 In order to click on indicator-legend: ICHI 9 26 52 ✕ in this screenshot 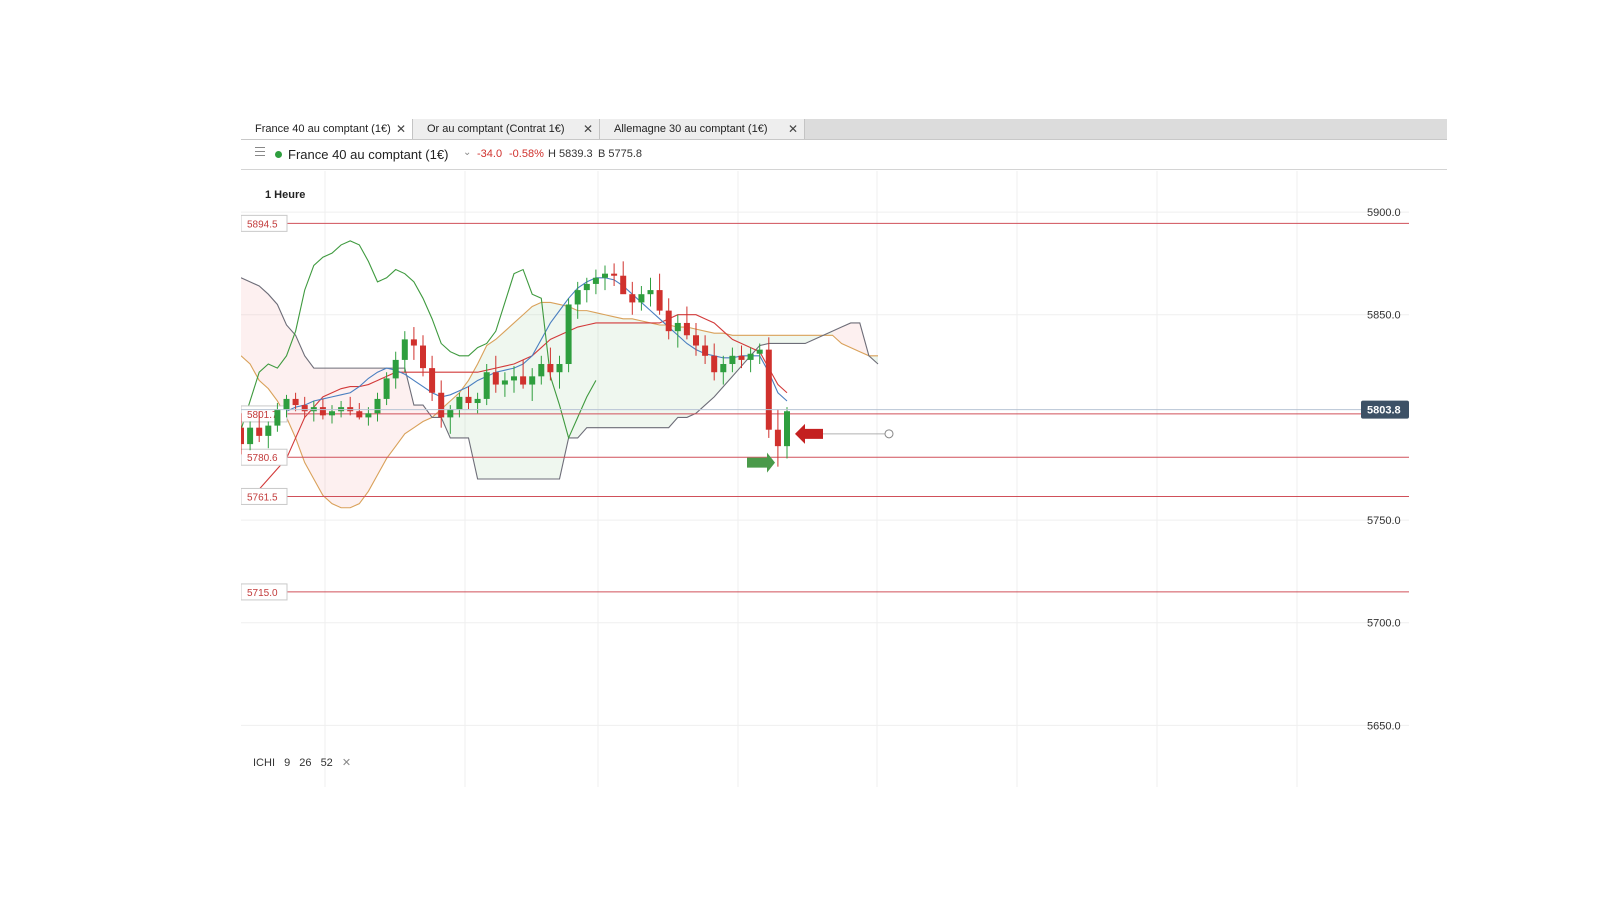, I will do `click(305, 762)`.